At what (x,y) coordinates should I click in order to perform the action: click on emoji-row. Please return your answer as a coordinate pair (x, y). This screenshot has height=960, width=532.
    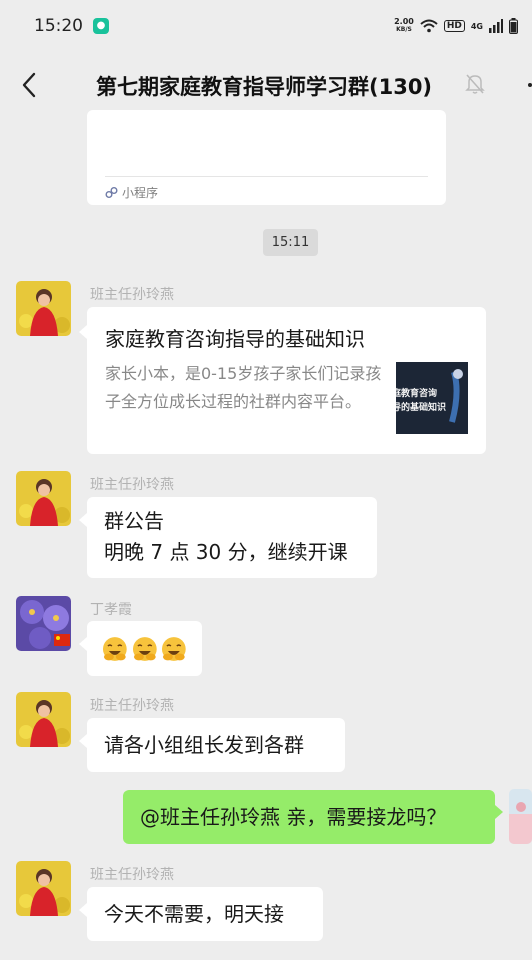
    Looking at the image, I should click on (144, 648).